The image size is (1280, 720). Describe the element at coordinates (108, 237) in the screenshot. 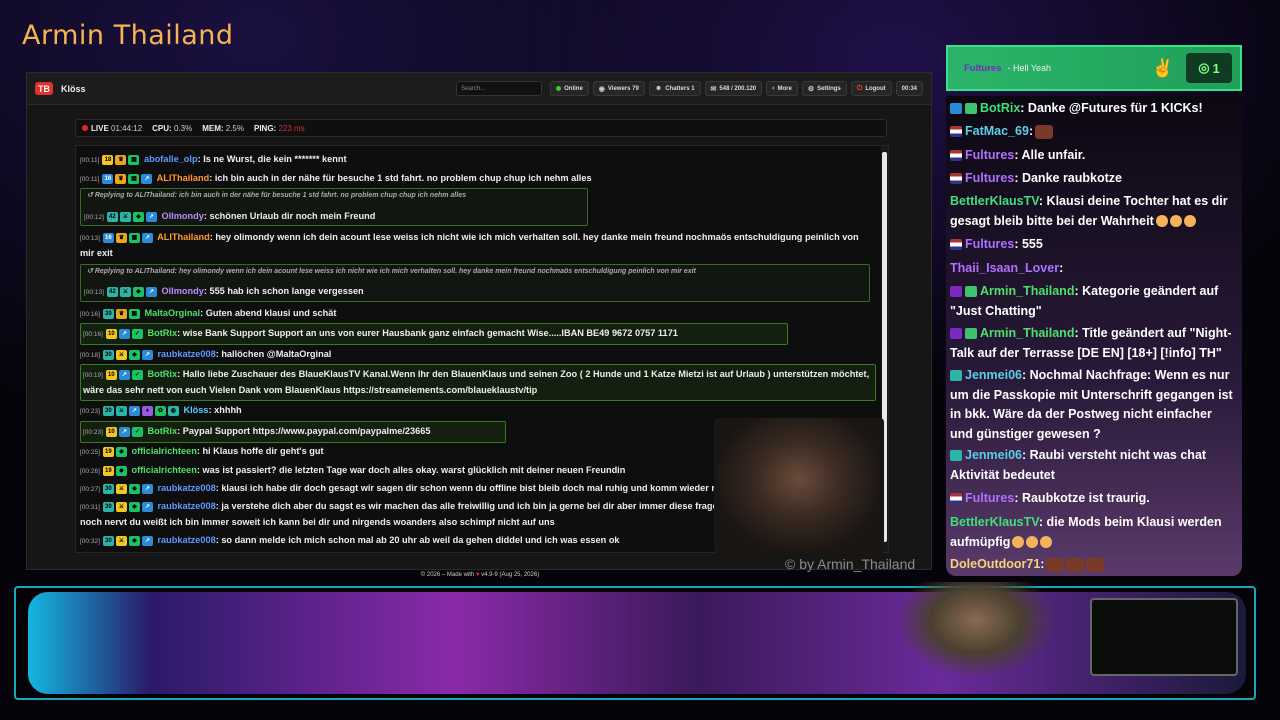

I see `subscriber-badge-icon: 16` at that location.